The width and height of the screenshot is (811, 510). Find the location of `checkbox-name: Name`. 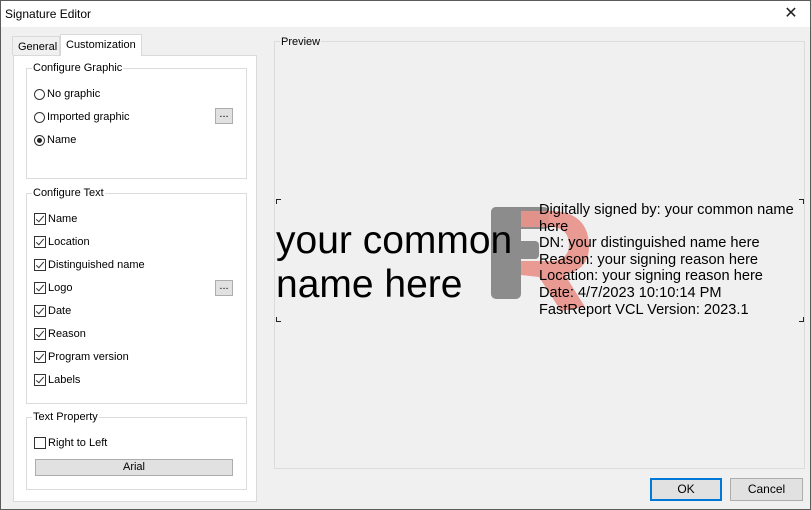

checkbox-name: Name is located at coordinates (55, 219).